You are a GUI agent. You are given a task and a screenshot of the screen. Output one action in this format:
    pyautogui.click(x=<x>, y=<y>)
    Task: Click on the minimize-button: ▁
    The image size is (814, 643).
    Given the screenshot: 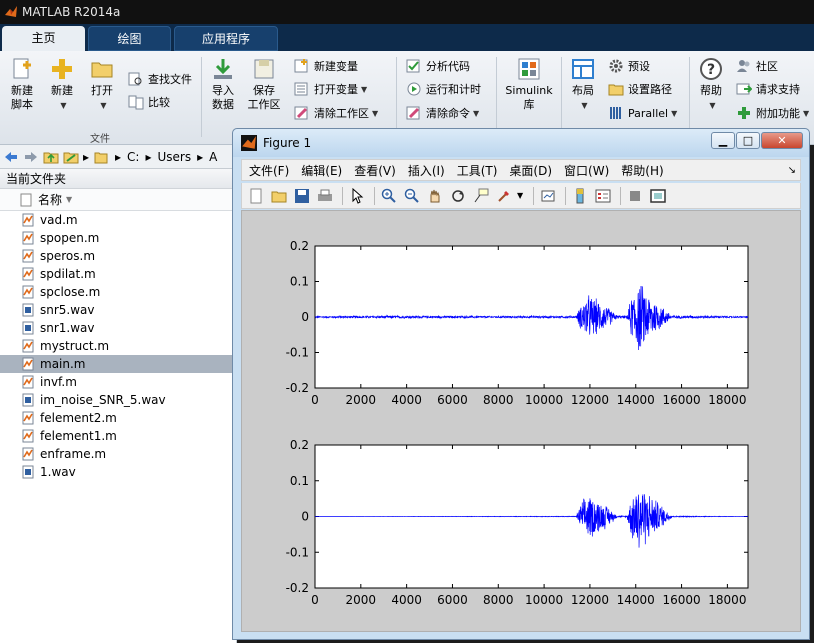 What is the action you would take?
    pyautogui.click(x=723, y=140)
    